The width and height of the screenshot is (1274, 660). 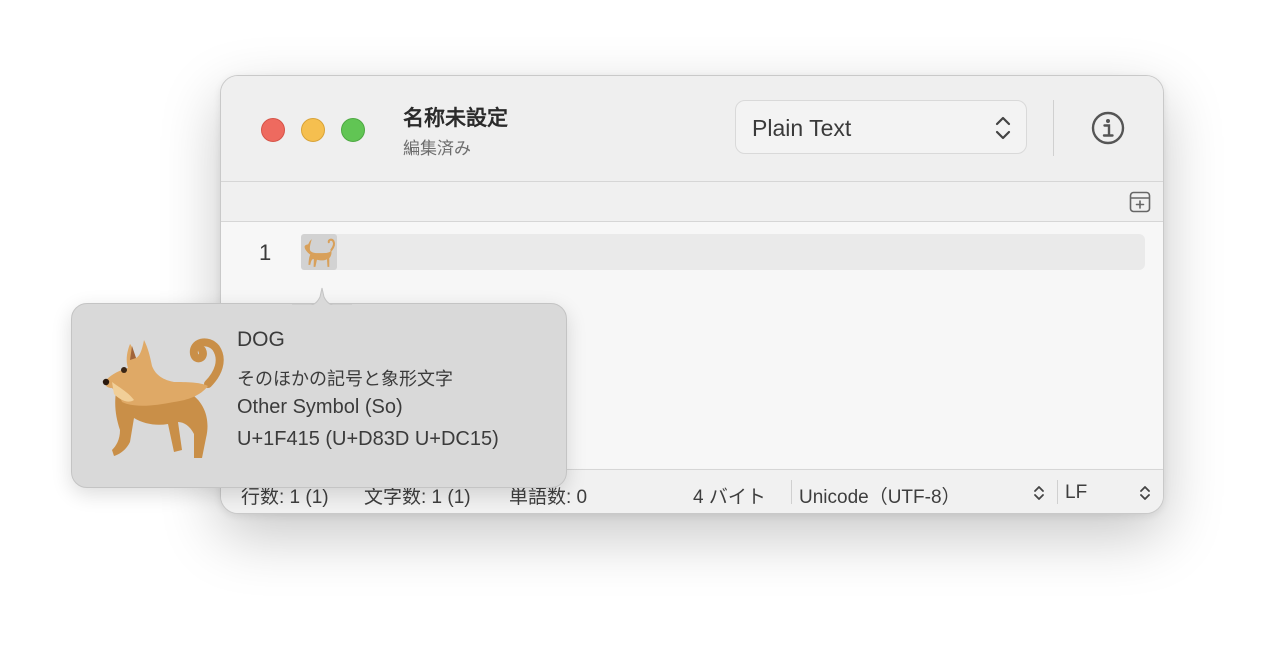 I want to click on zoom-button, so click(x=353, y=130).